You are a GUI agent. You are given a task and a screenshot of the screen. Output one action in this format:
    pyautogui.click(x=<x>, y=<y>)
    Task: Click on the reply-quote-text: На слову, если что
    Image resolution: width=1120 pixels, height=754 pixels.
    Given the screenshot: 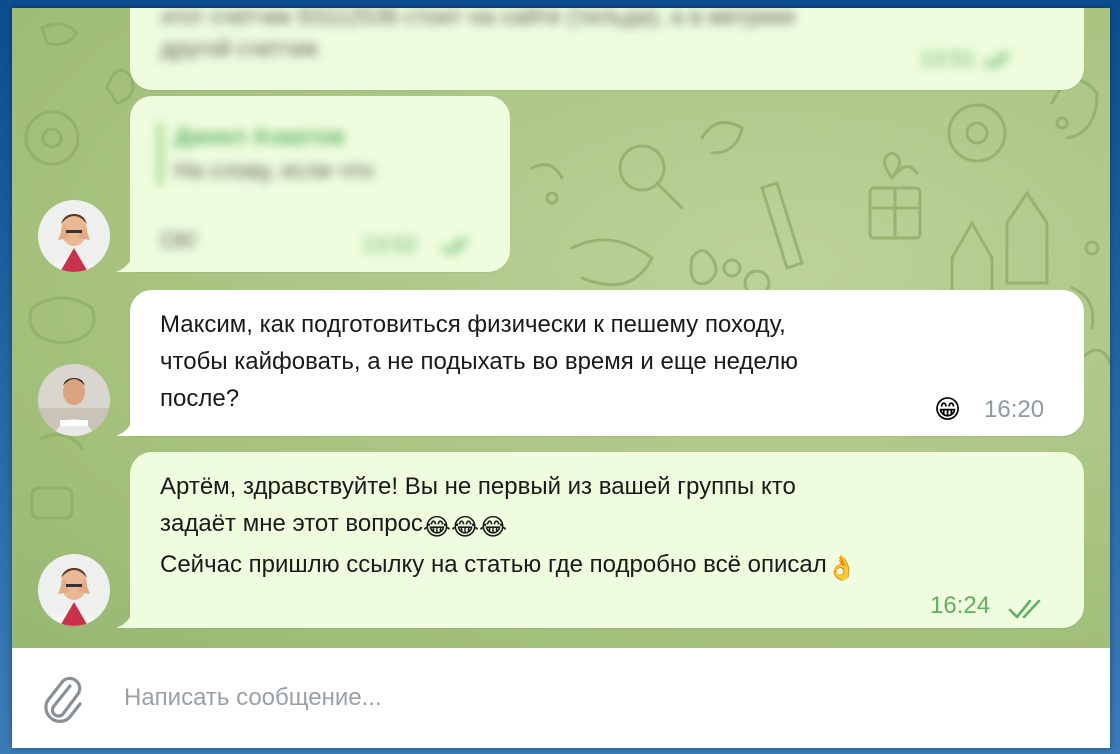 What is the action you would take?
    pyautogui.click(x=274, y=170)
    